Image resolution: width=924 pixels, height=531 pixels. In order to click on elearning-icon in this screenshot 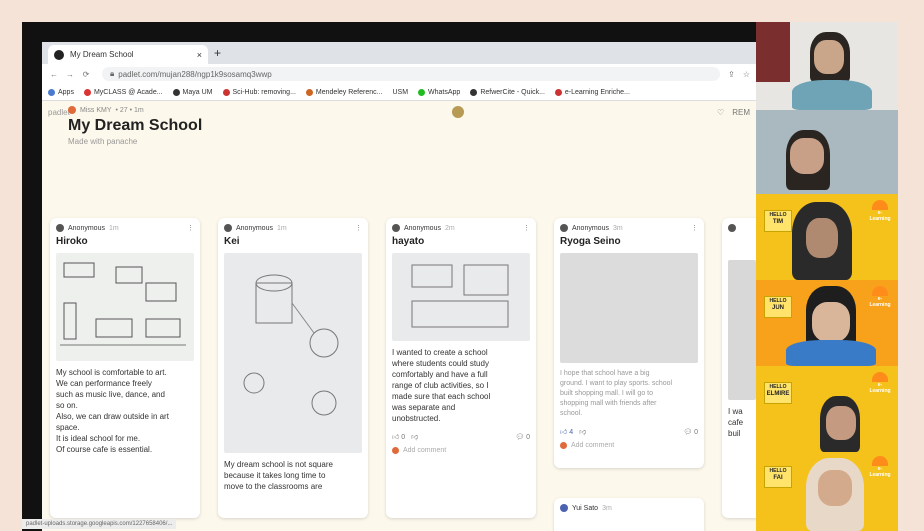, I will do `click(558, 92)`.